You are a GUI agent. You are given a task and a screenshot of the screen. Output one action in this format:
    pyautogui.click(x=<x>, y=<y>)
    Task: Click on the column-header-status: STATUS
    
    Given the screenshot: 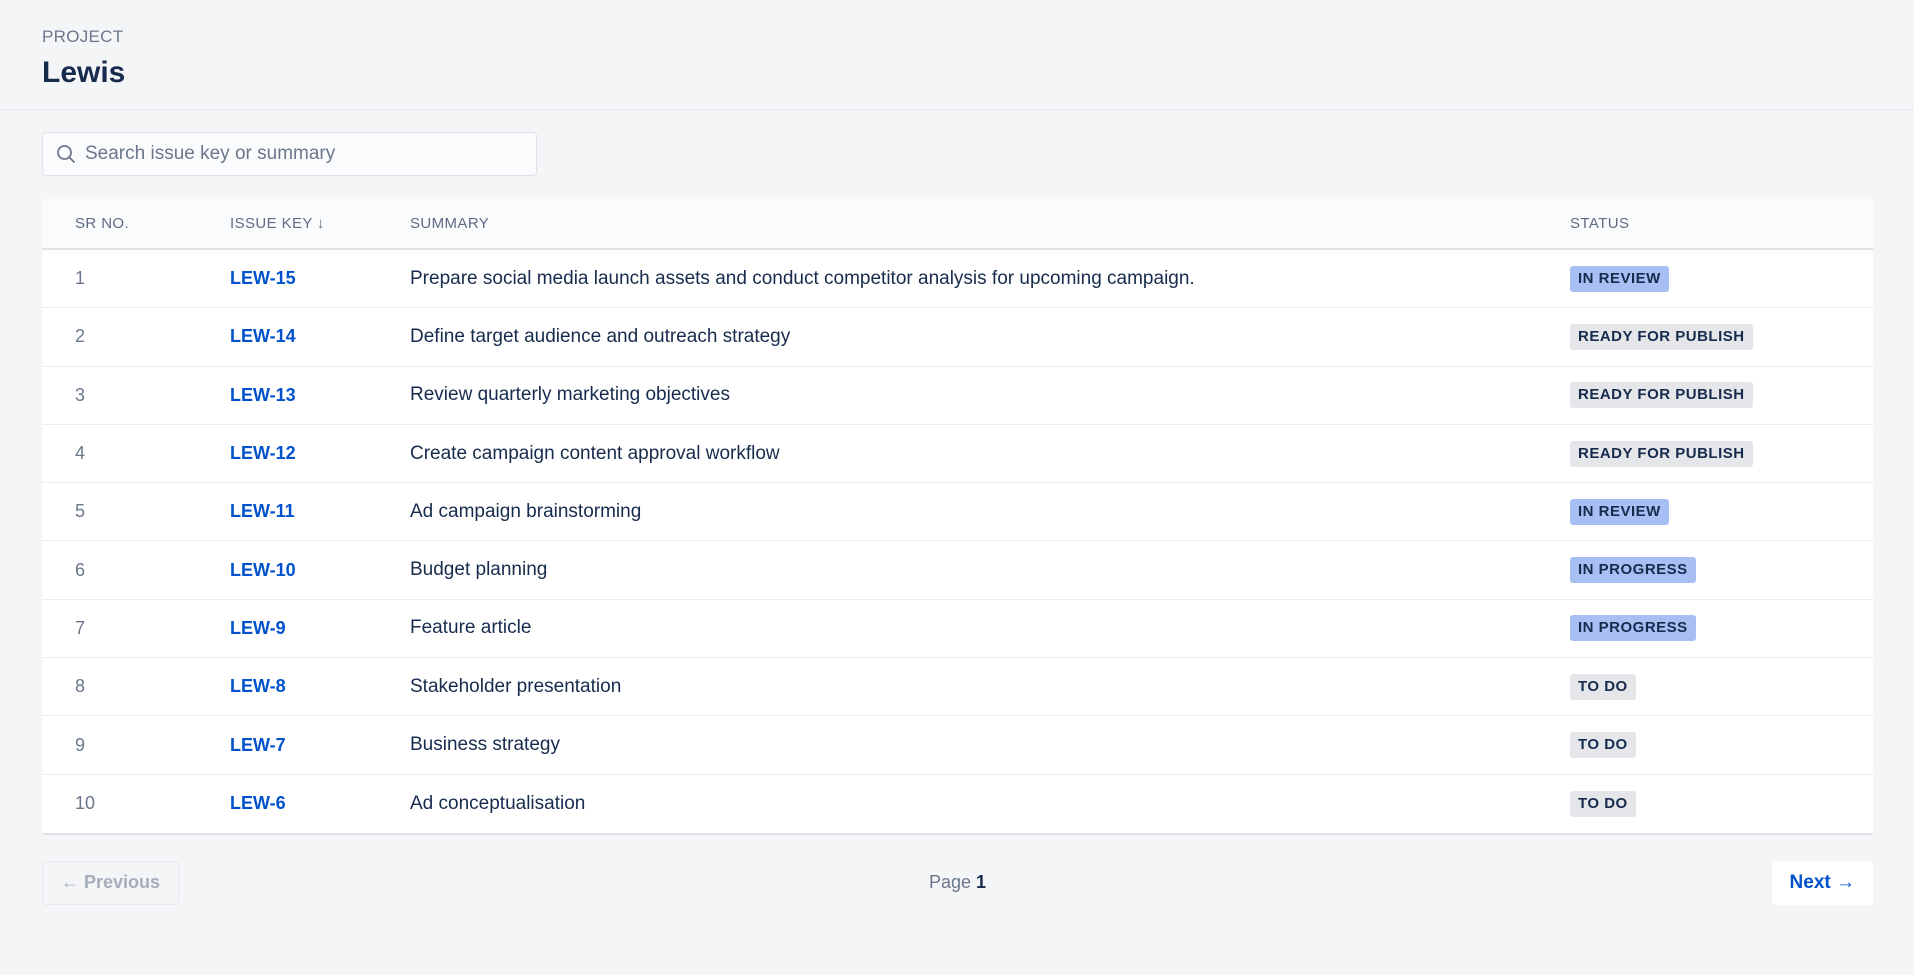 What is the action you would take?
    pyautogui.click(x=1599, y=223)
    